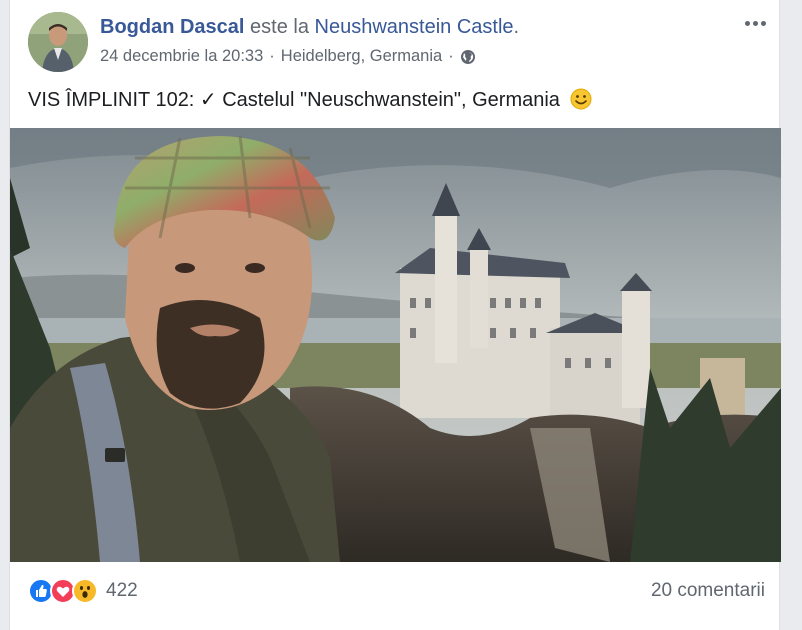 Image resolution: width=802 pixels, height=630 pixels. Describe the element at coordinates (122, 590) in the screenshot. I see `reaction-count: 422` at that location.